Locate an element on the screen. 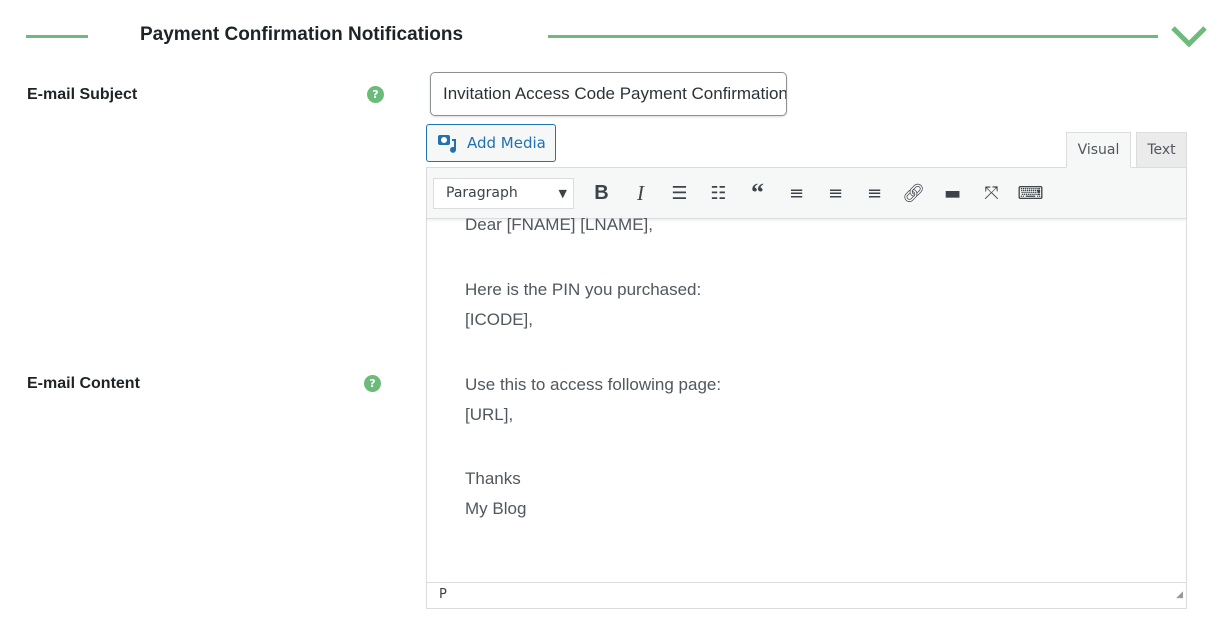  status-bar: P ◢ is located at coordinates (806, 595).